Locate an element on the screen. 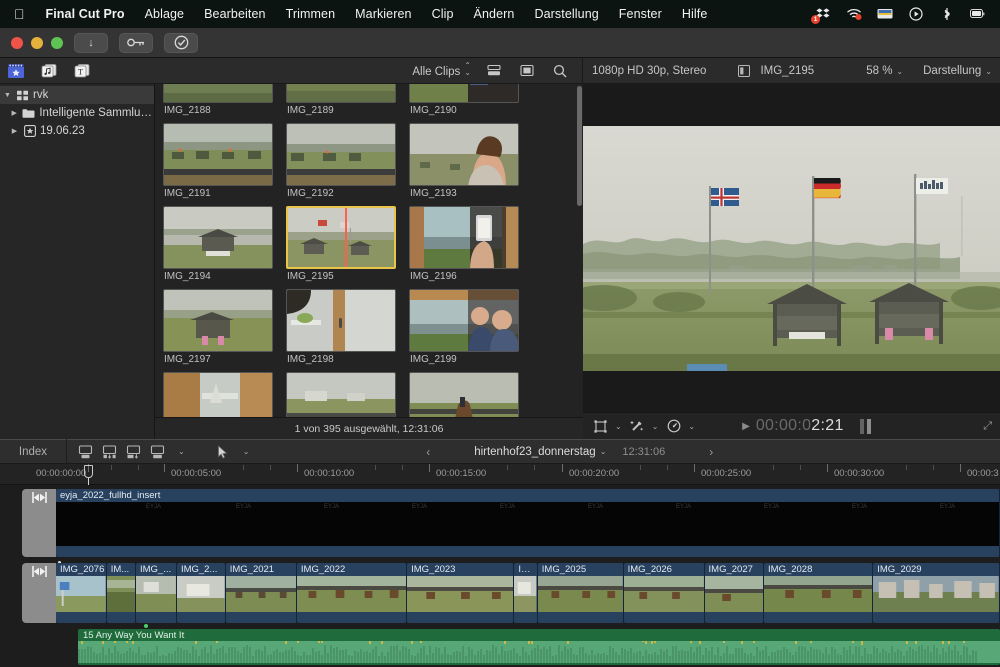 Image resolution: width=1000 pixels, height=667 pixels. bluetooth-icon is located at coordinates (946, 14).